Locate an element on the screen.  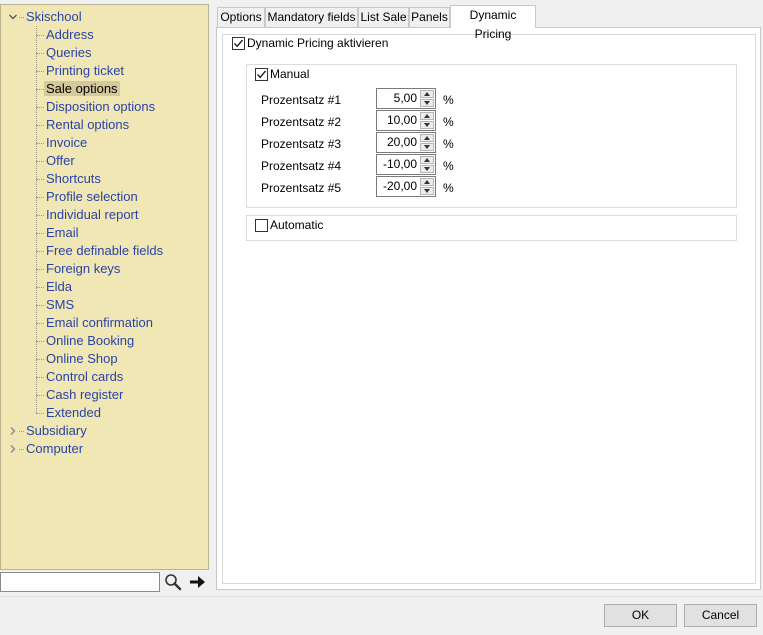
percentage-1-spinner: 5,00 is located at coordinates (406, 98).